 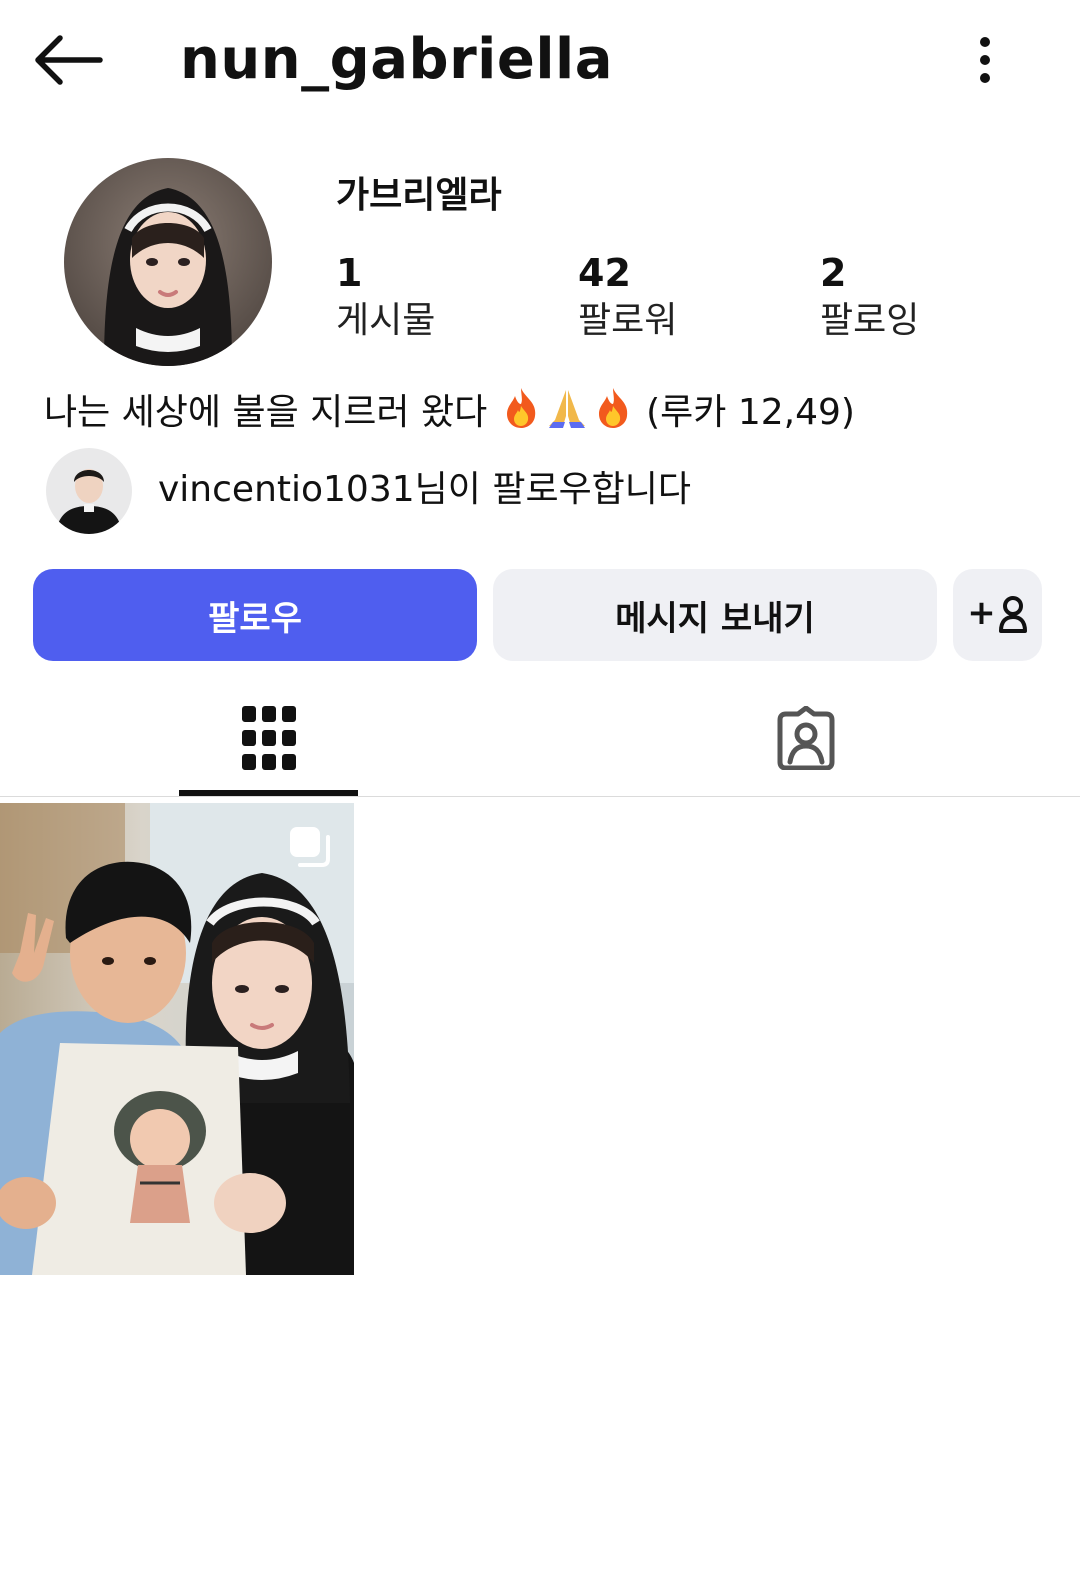 I want to click on followed-by-row: vincentio1031님이 팔로우합니다, so click(x=396, y=491).